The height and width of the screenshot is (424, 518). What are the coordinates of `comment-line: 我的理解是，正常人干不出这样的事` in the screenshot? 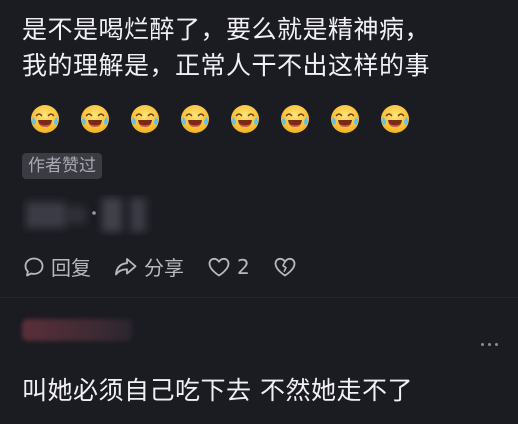 It's located at (226, 65).